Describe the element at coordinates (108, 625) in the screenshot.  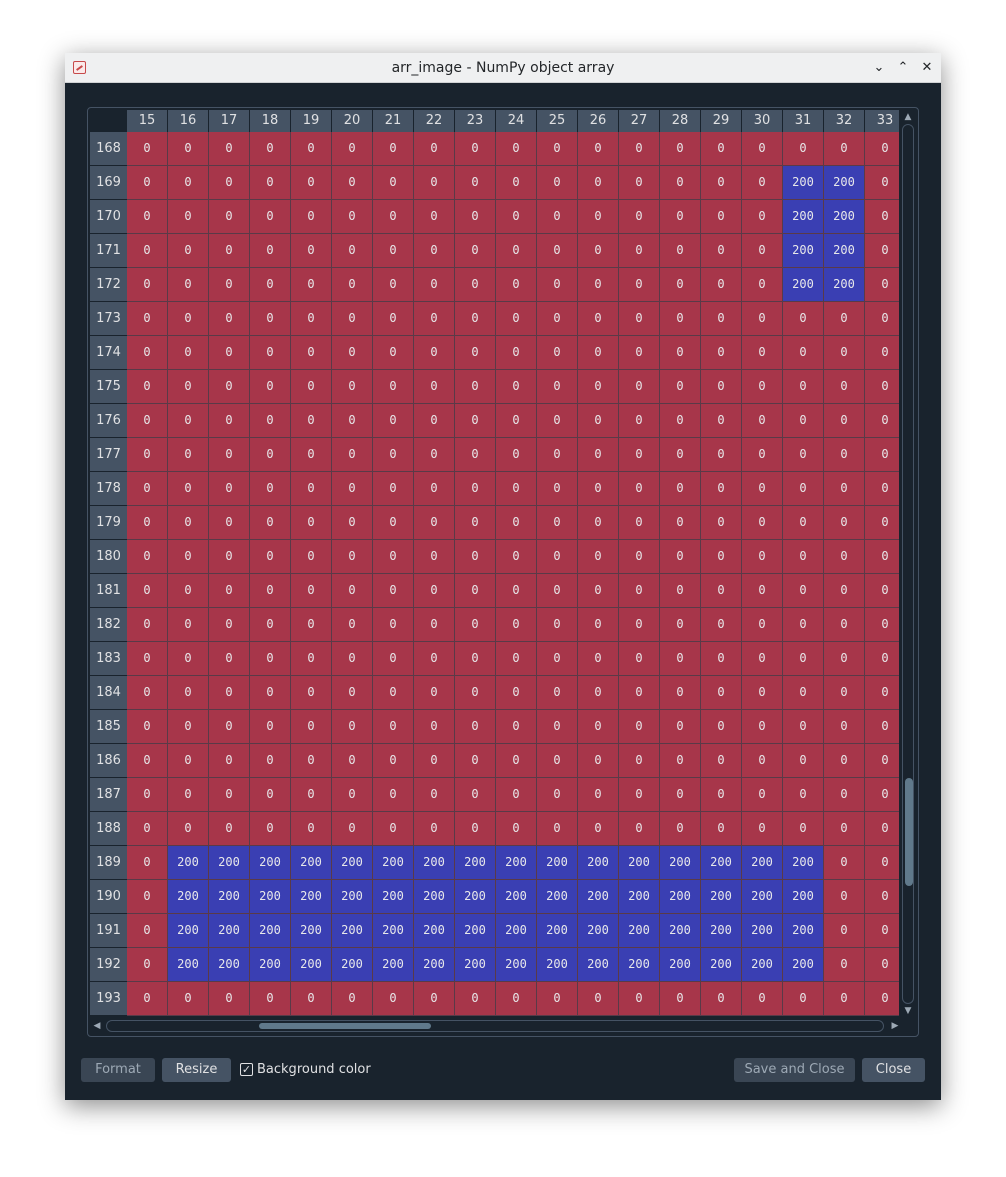
I see `row-header: 182` at that location.